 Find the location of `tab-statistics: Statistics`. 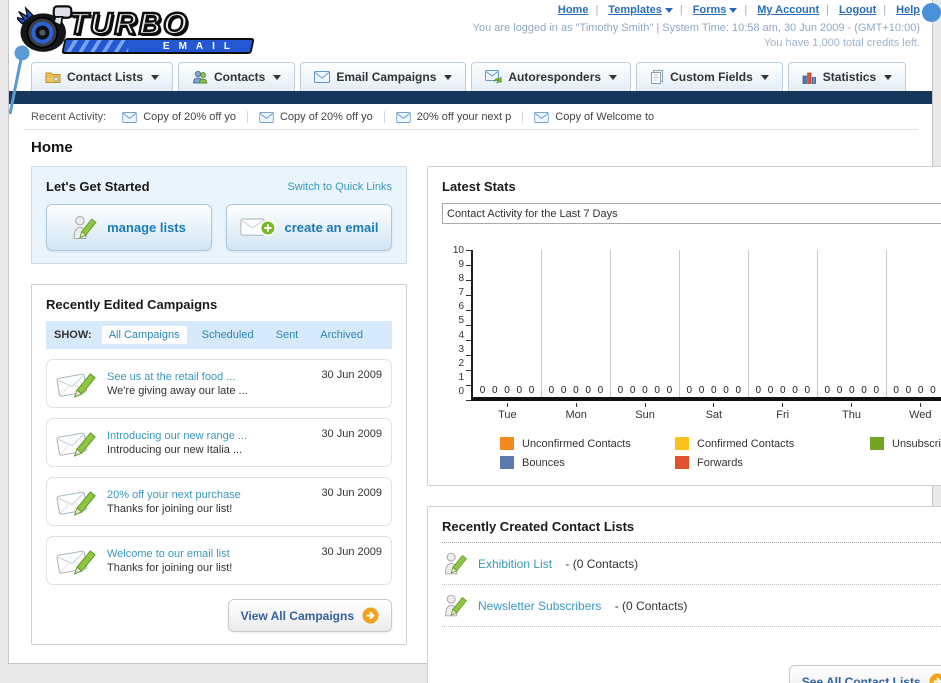

tab-statistics: Statistics is located at coordinates (847, 76).